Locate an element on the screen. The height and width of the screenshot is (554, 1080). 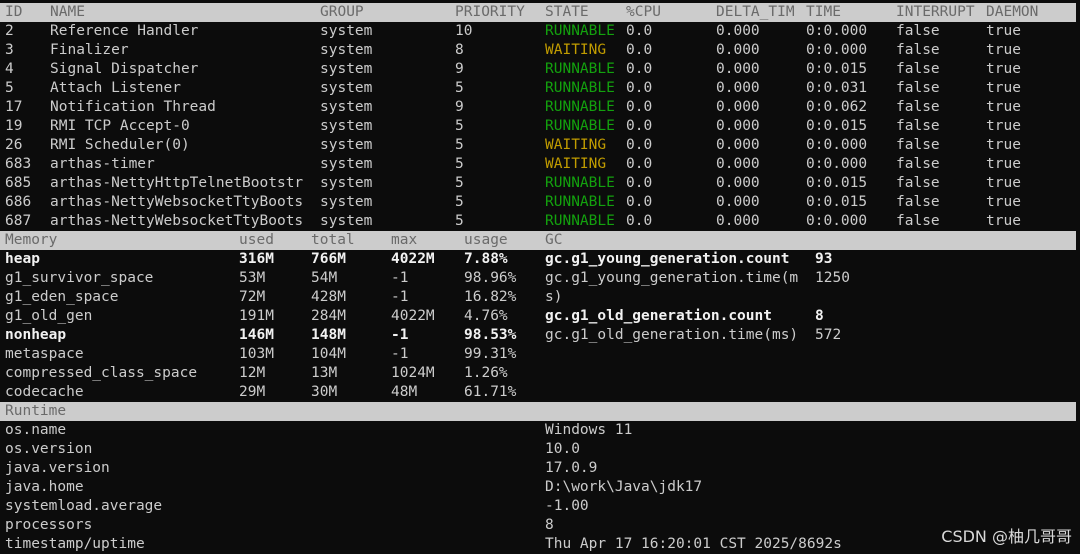
gc-name: s) is located at coordinates (554, 297).